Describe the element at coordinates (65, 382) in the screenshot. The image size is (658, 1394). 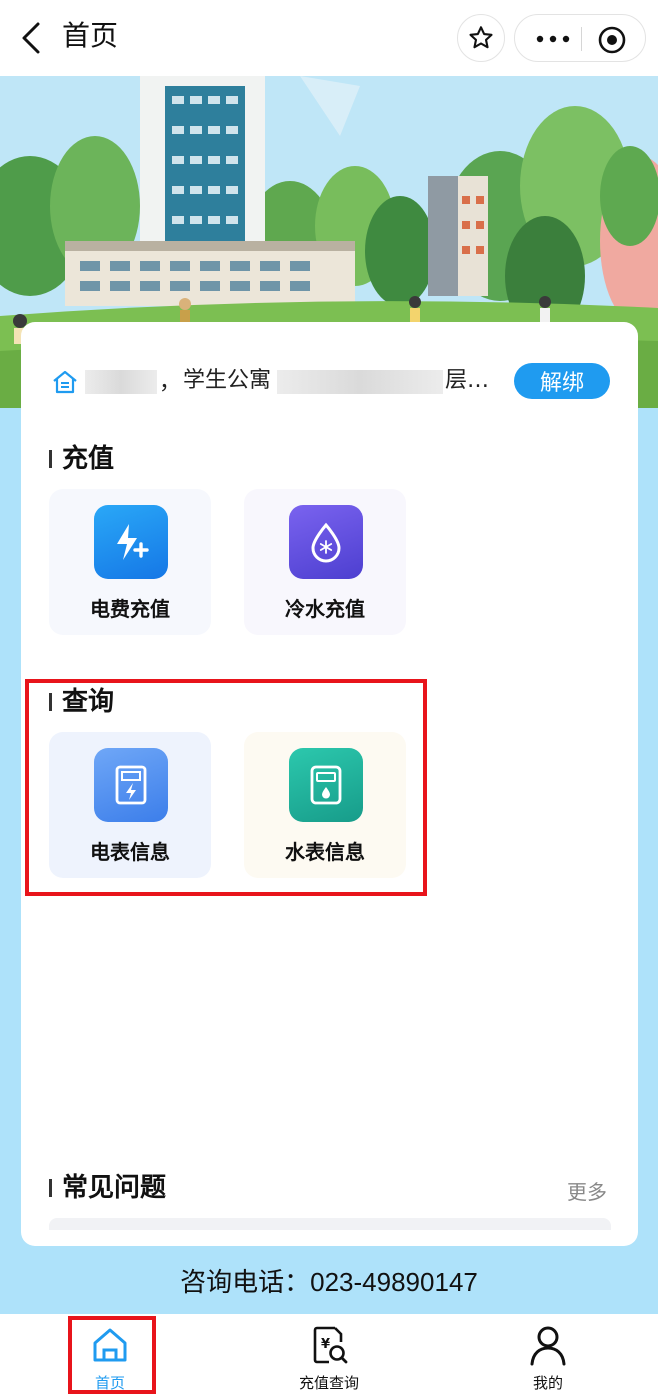
I see `home-icon` at that location.